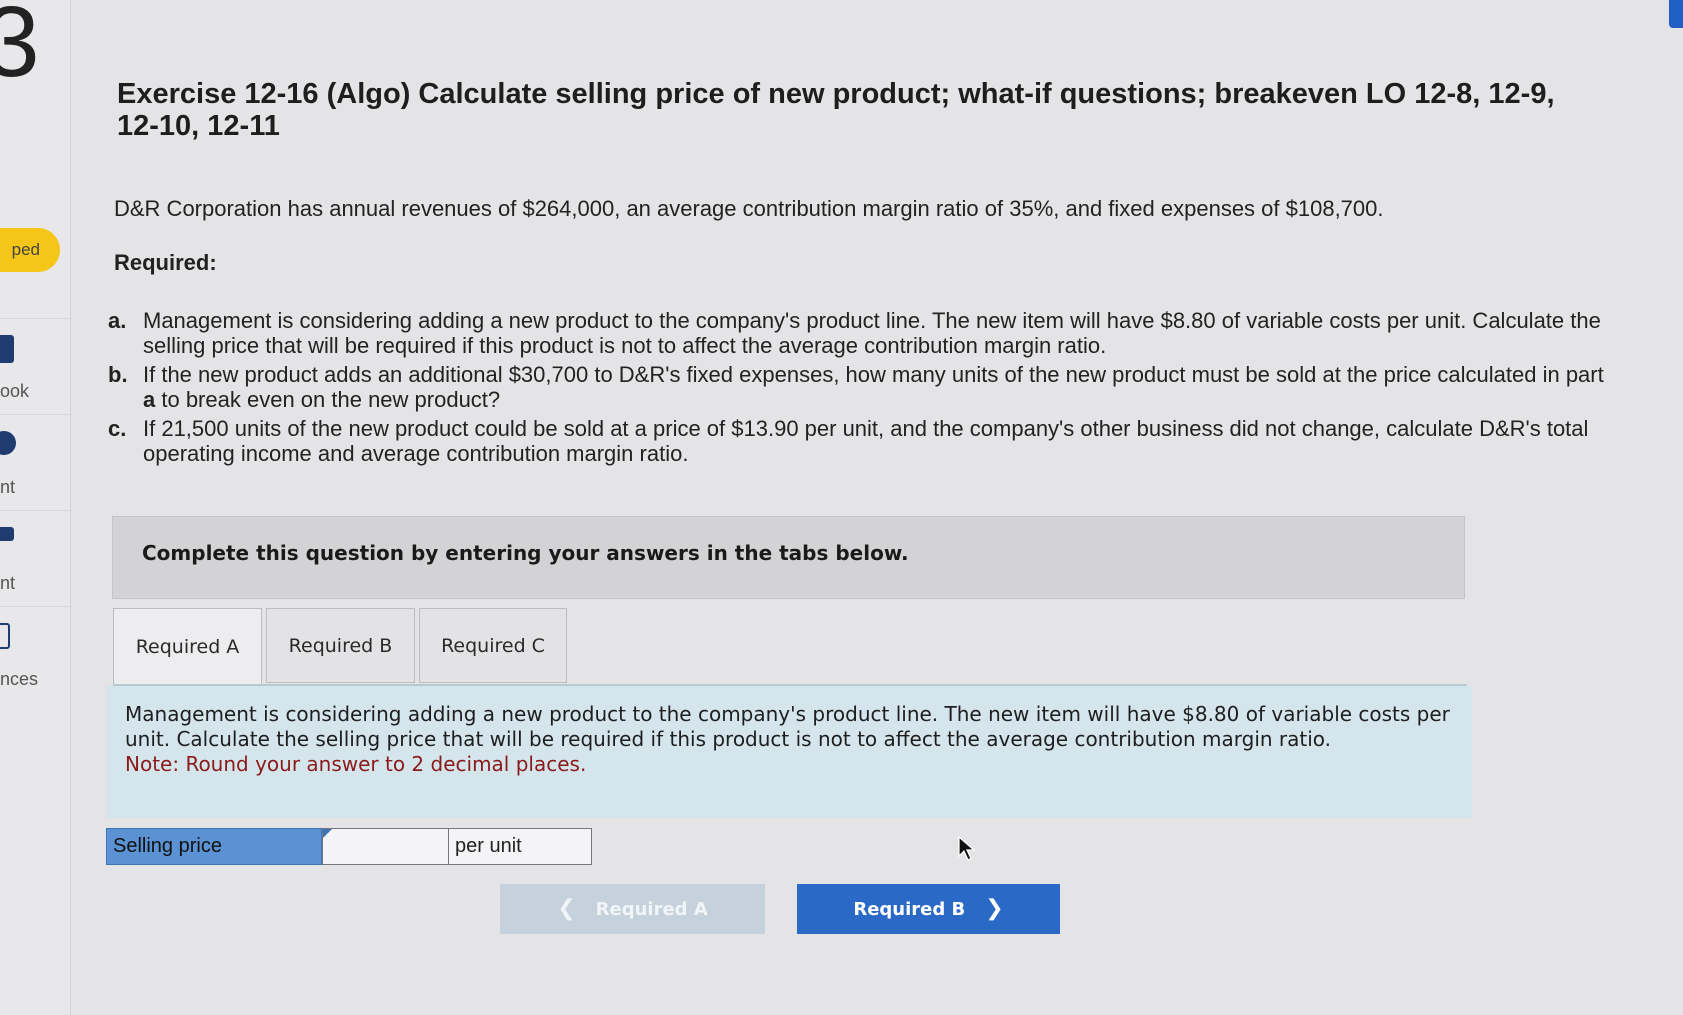 This screenshot has height=1015, width=1683. I want to click on next-button: Required B ❯, so click(928, 909).